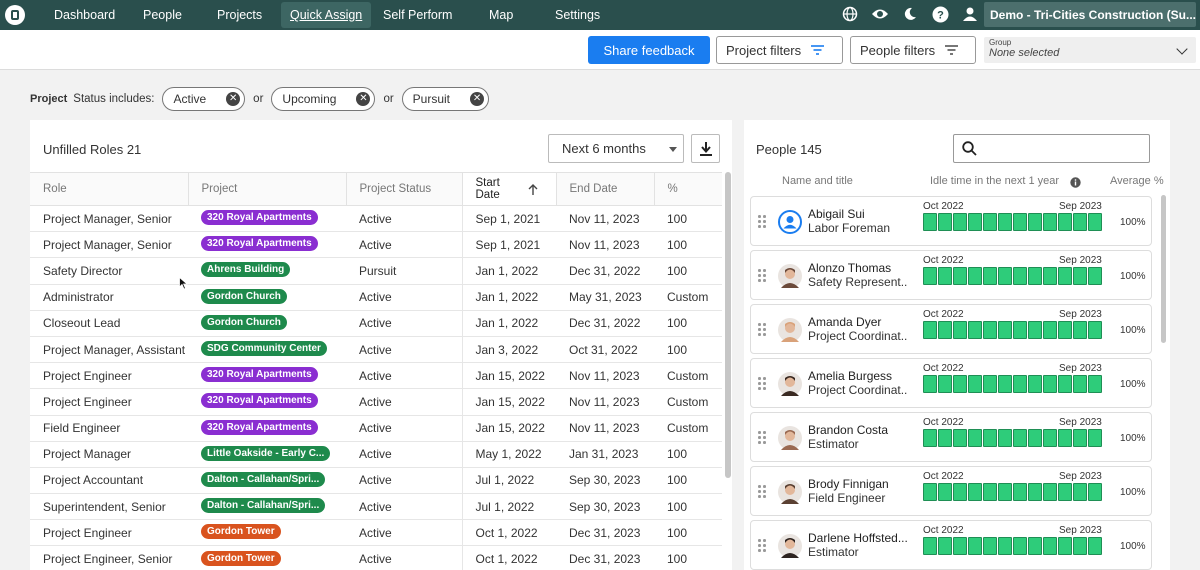 The height and width of the screenshot is (570, 1200). I want to click on col-project: Project, so click(267, 189).